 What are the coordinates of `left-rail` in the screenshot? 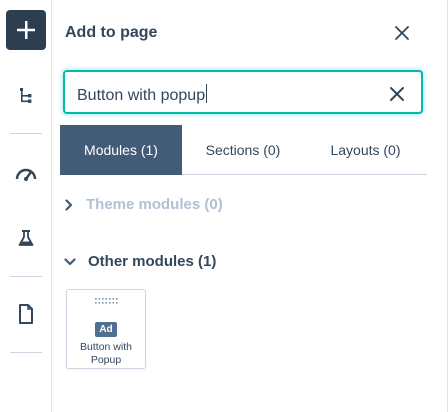 It's located at (26, 206).